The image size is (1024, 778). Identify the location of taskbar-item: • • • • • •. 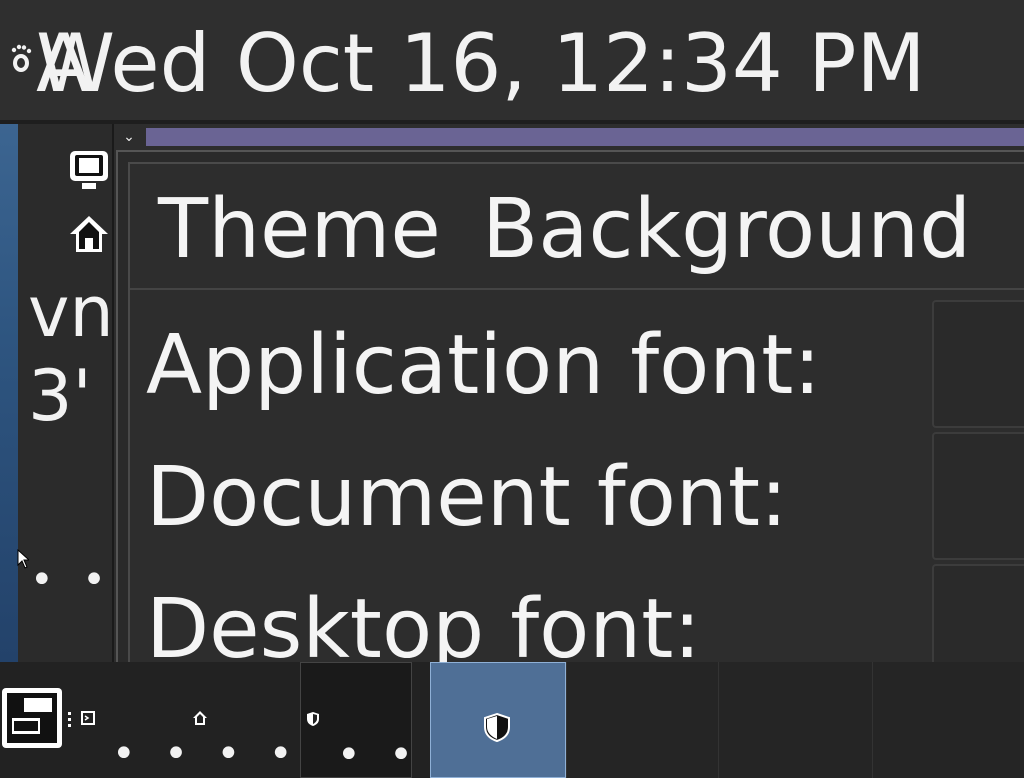
(188, 720).